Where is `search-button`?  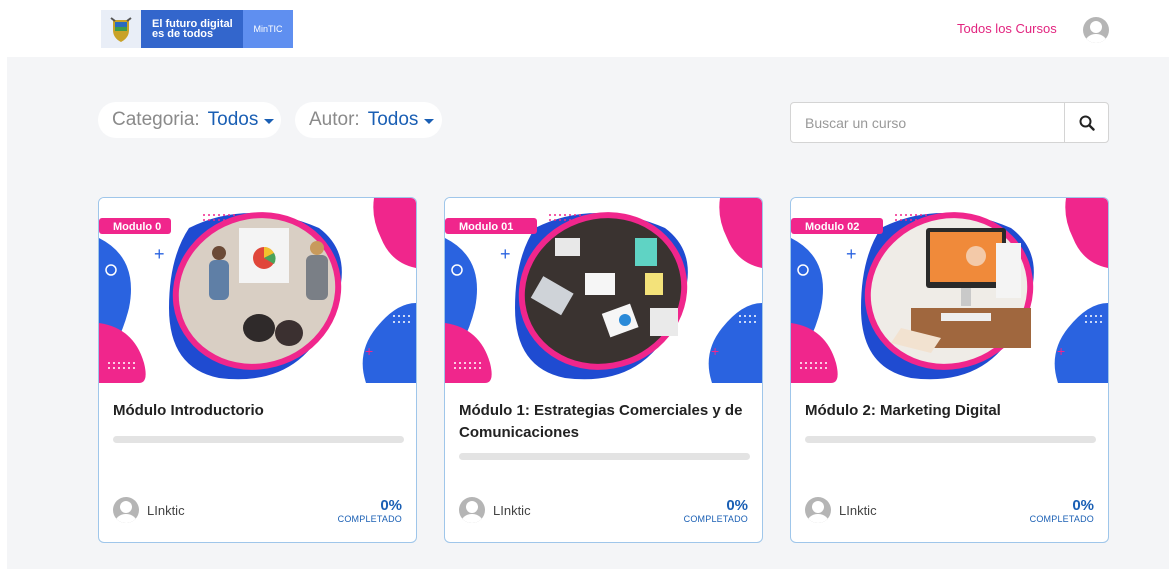 search-button is located at coordinates (1086, 122).